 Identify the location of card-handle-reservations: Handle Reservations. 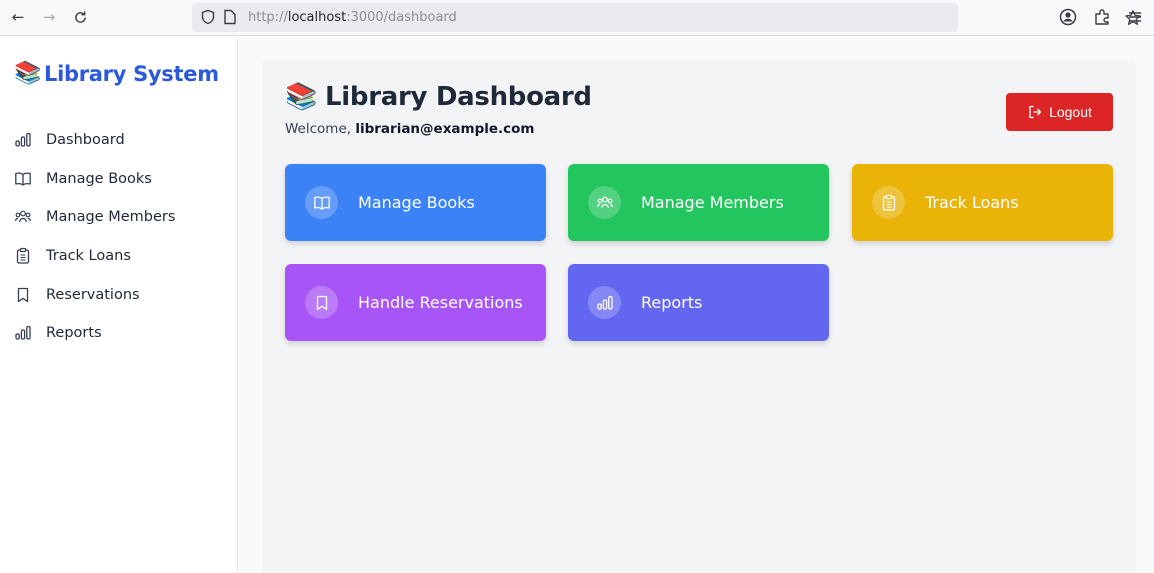
(415, 302).